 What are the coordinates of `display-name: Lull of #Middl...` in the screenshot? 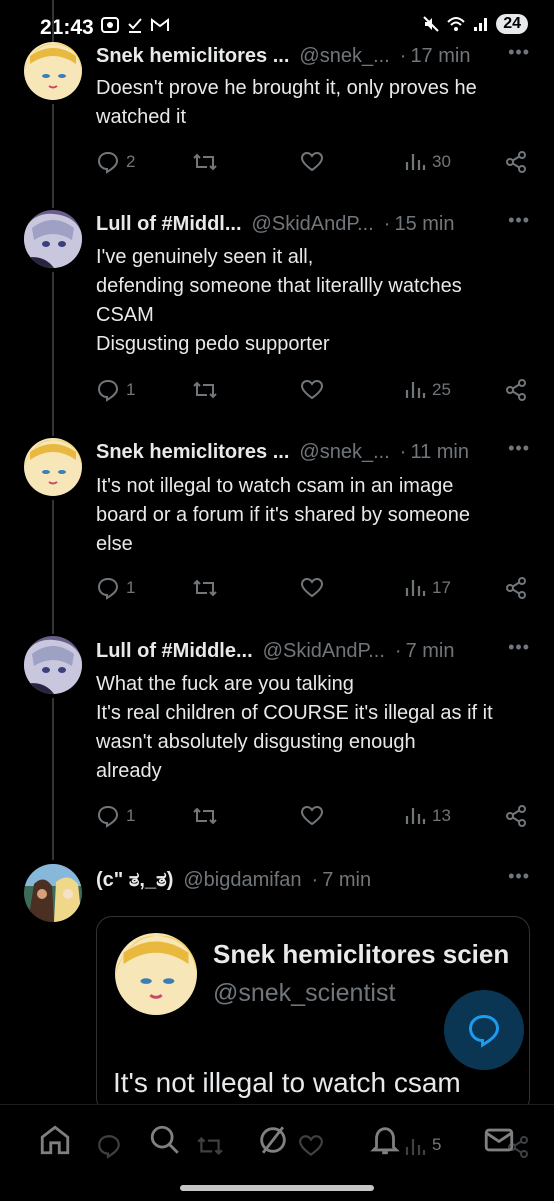 It's located at (169, 224).